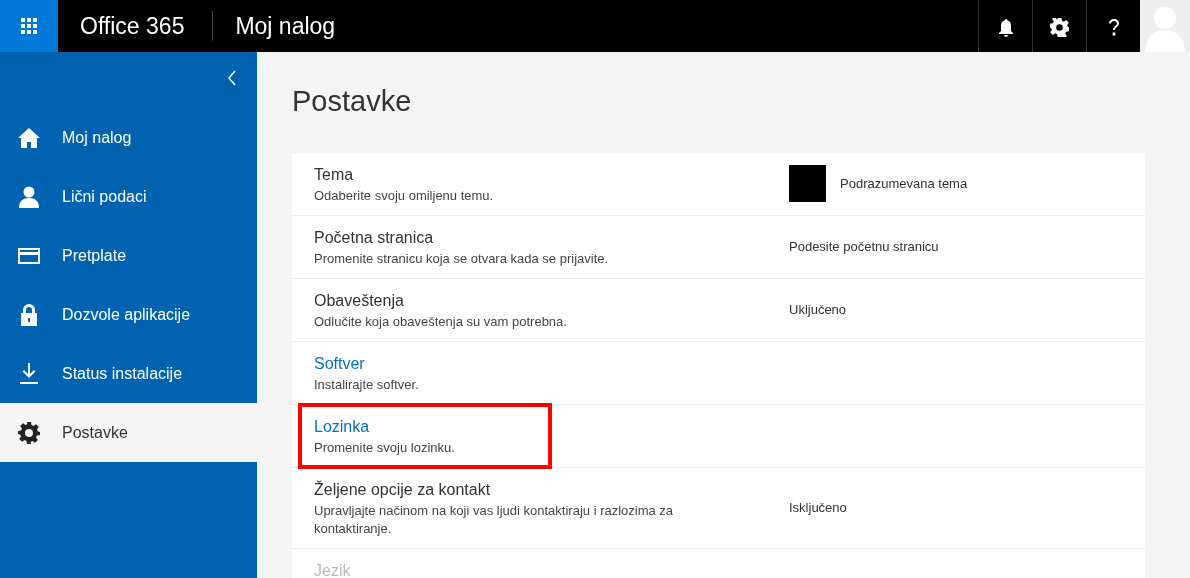  I want to click on setting-title: Željene opcije za kontakt, so click(402, 489).